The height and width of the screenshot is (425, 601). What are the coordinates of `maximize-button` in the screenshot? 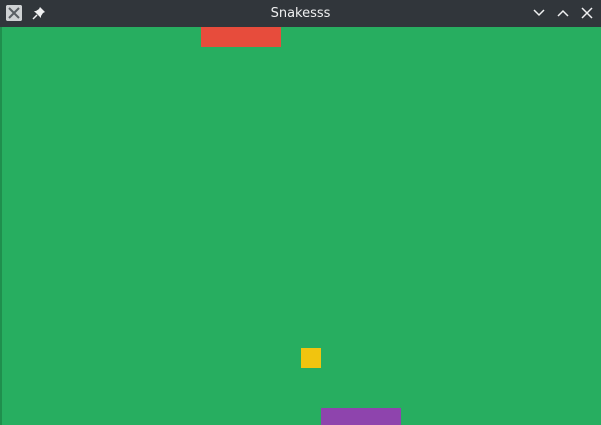 It's located at (563, 13).